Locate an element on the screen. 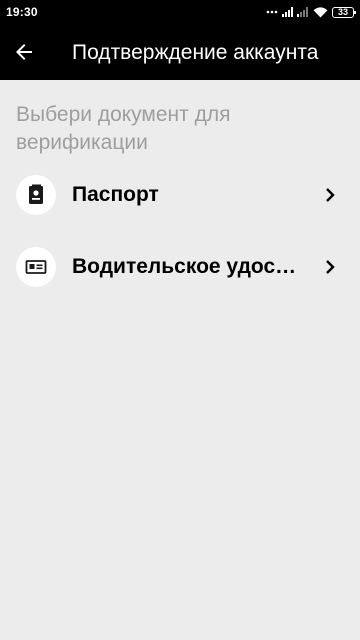 The height and width of the screenshot is (640, 360). instruction-text: Выбери документ для верификации is located at coordinates (123, 128).